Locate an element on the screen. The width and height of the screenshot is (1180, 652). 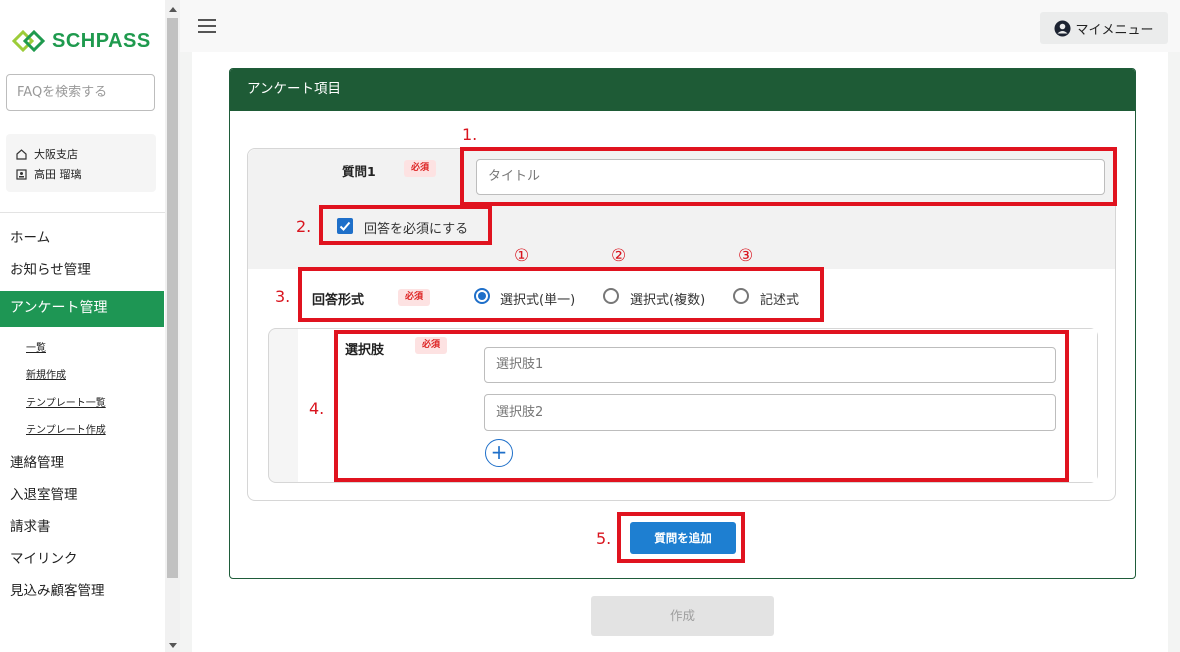
subnav-template-create: テンプレート作成 is located at coordinates (66, 428).